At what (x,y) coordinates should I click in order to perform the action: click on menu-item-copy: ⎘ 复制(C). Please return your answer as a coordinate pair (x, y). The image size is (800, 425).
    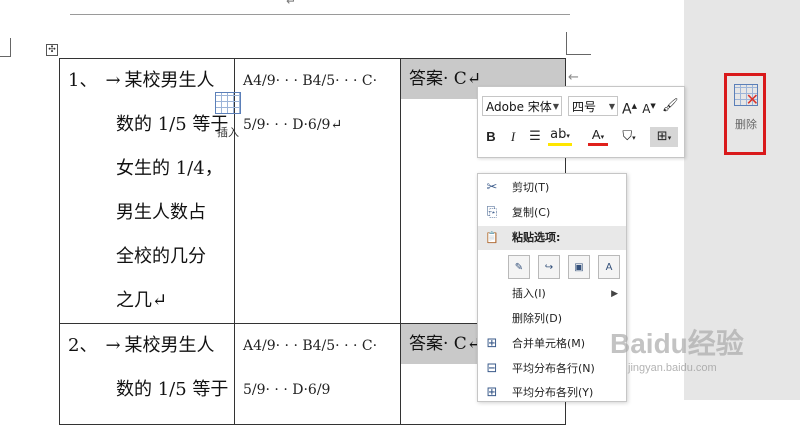
    Looking at the image, I should click on (552, 213).